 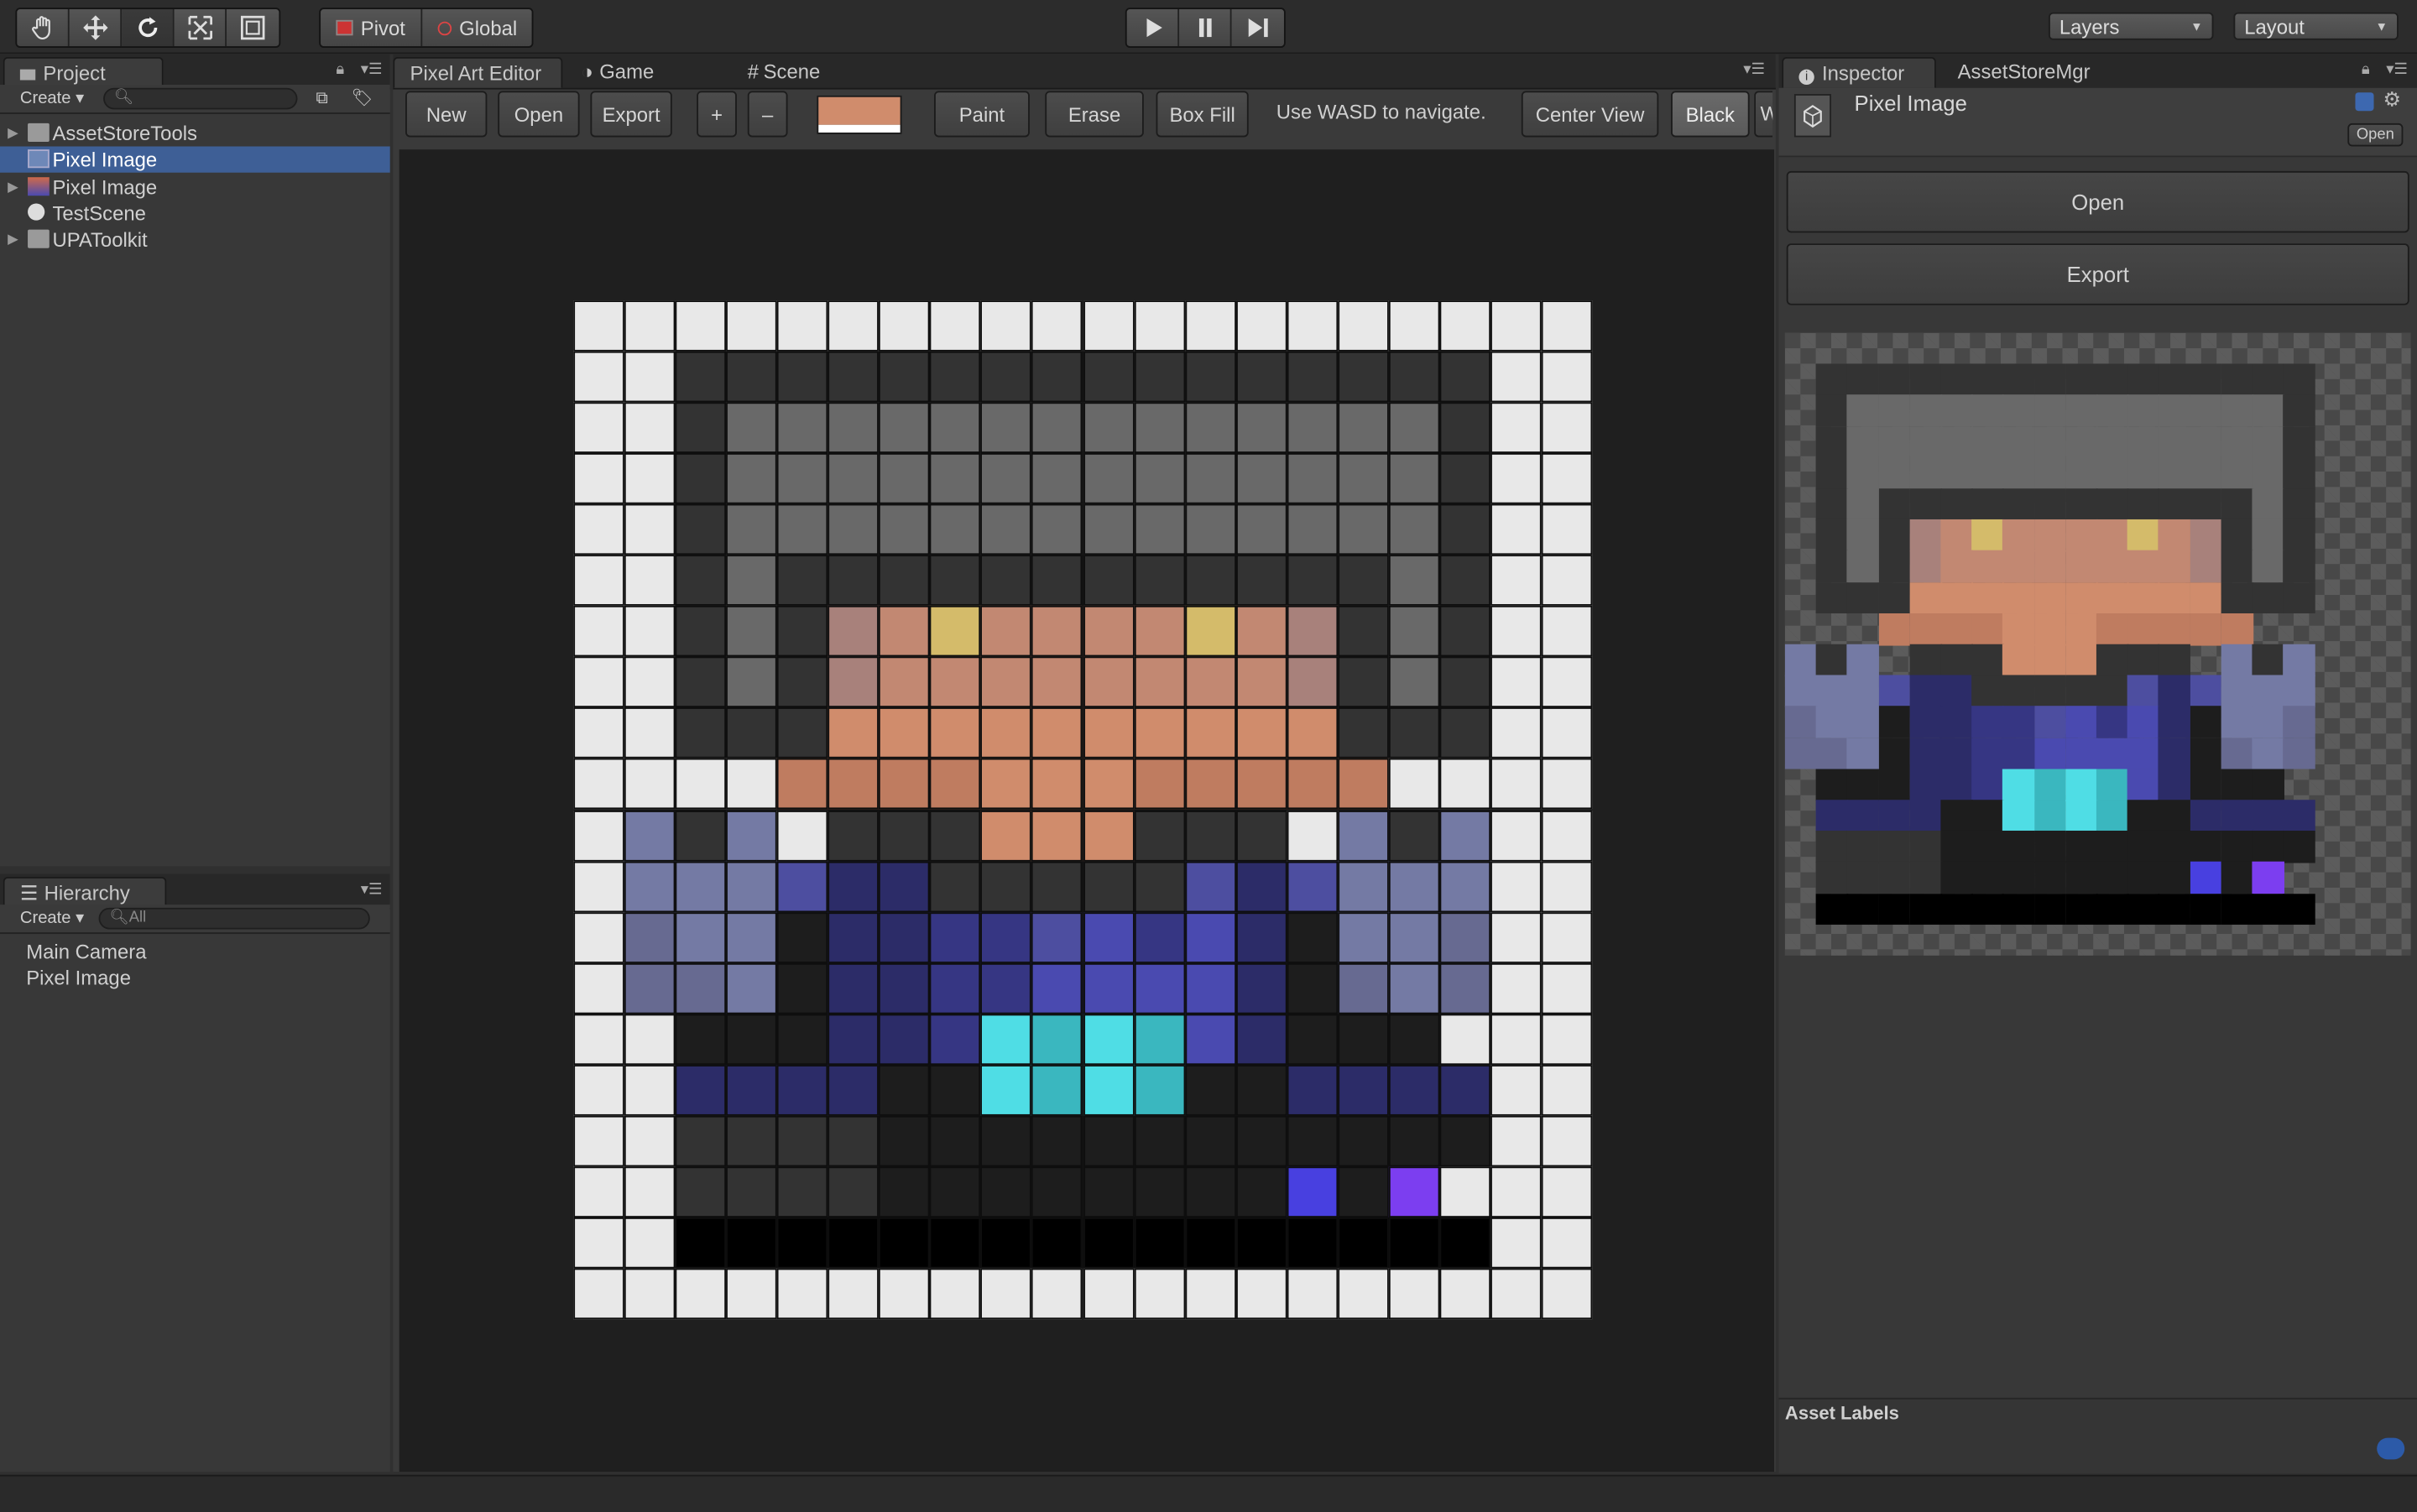 I want to click on layout-dropdown: Layout ▼, so click(x=2316, y=26).